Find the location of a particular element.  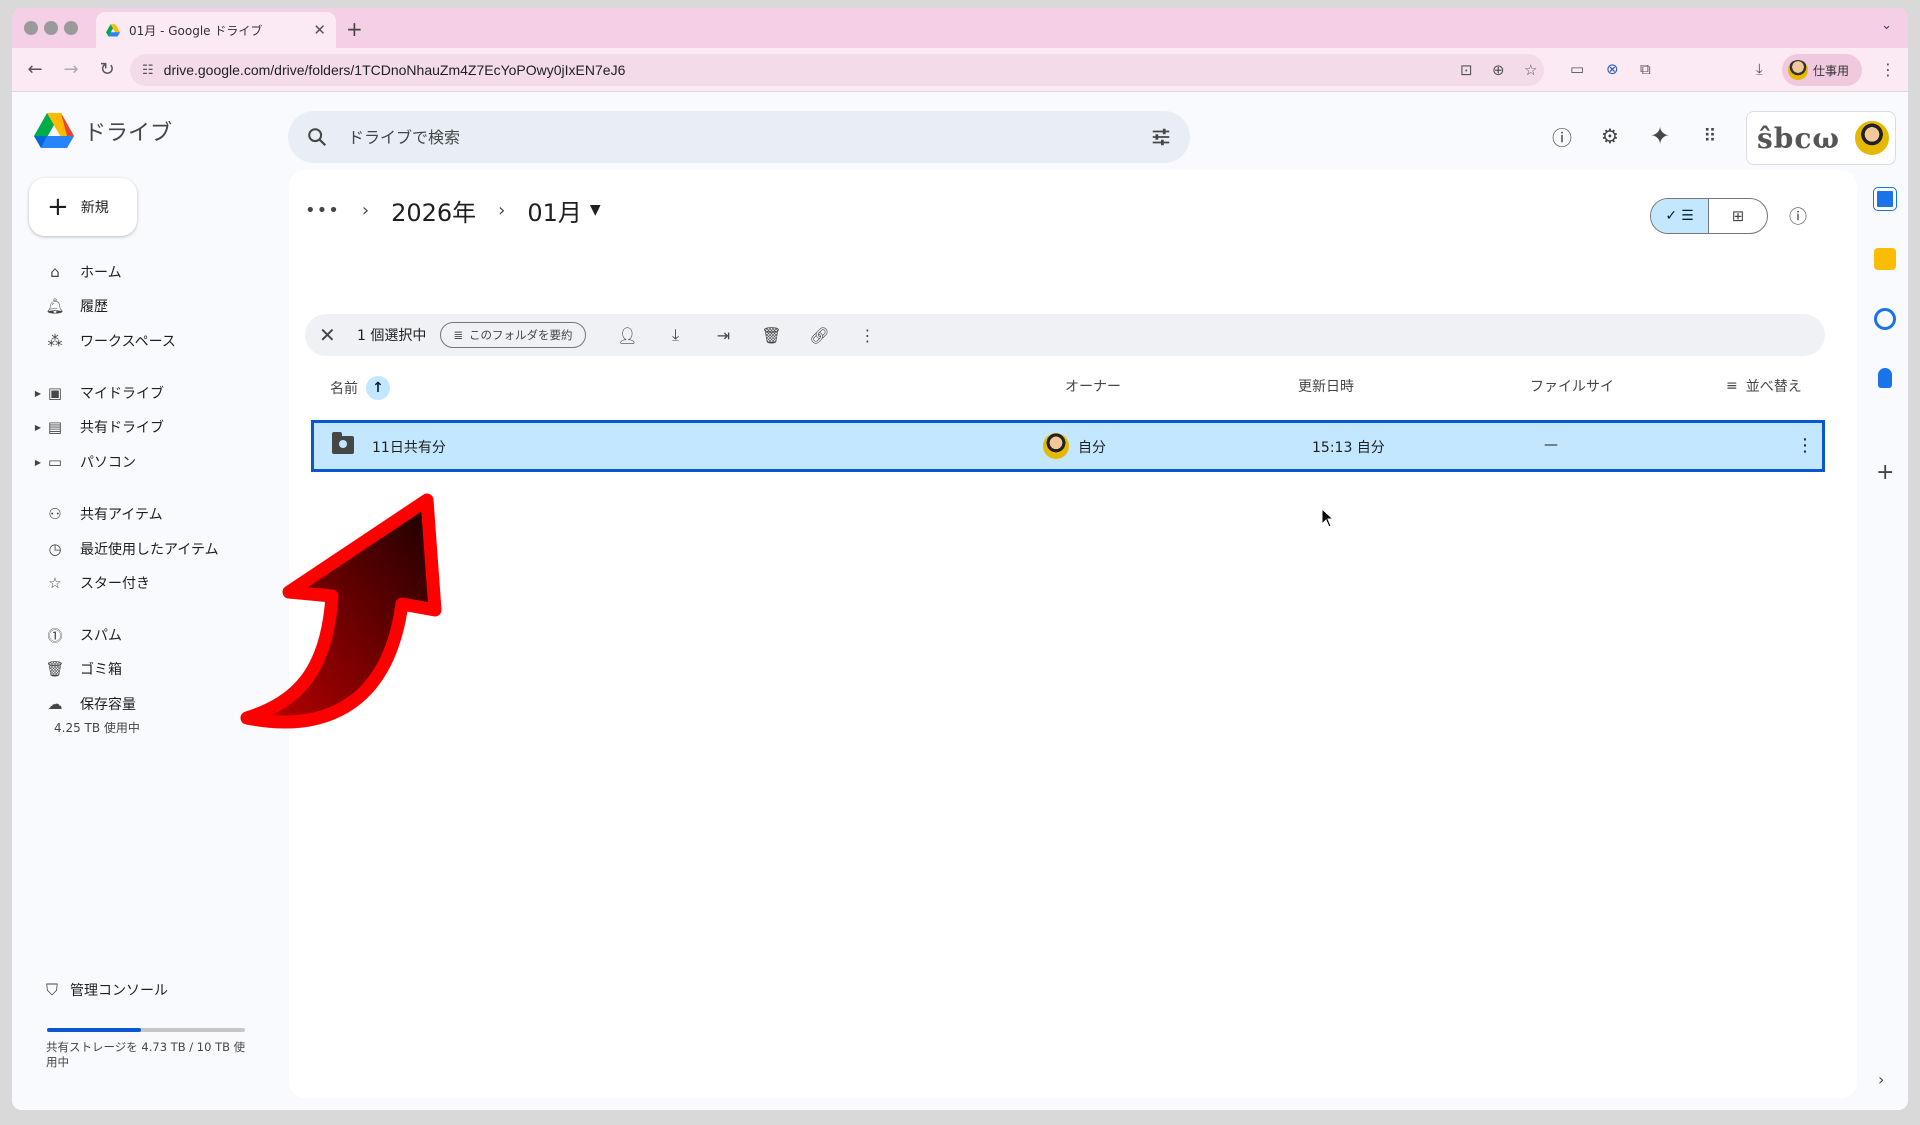

admin-shield-icon: ⛉ is located at coordinates (52, 989).